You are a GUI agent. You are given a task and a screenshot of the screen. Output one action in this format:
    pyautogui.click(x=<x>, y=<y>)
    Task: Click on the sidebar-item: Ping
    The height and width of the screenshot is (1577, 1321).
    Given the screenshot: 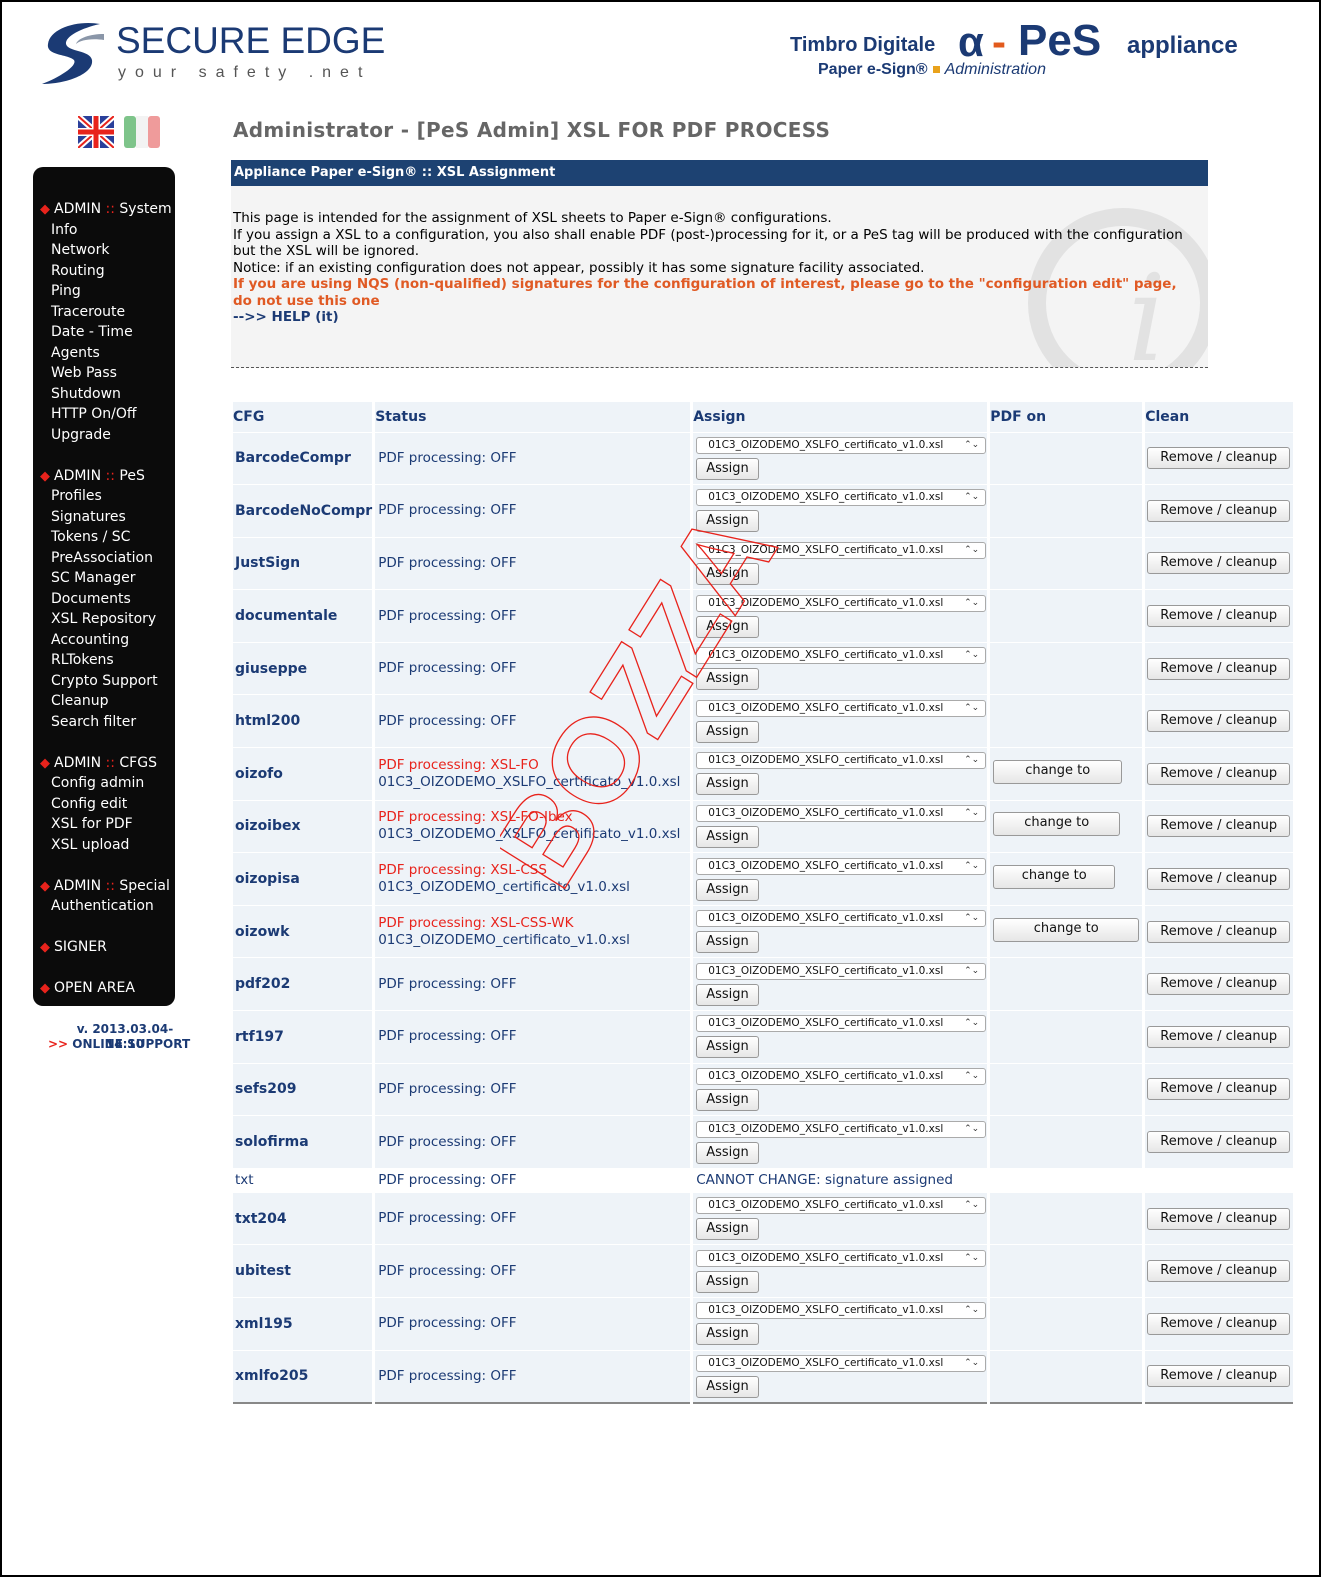 What is the action you would take?
    pyautogui.click(x=104, y=291)
    